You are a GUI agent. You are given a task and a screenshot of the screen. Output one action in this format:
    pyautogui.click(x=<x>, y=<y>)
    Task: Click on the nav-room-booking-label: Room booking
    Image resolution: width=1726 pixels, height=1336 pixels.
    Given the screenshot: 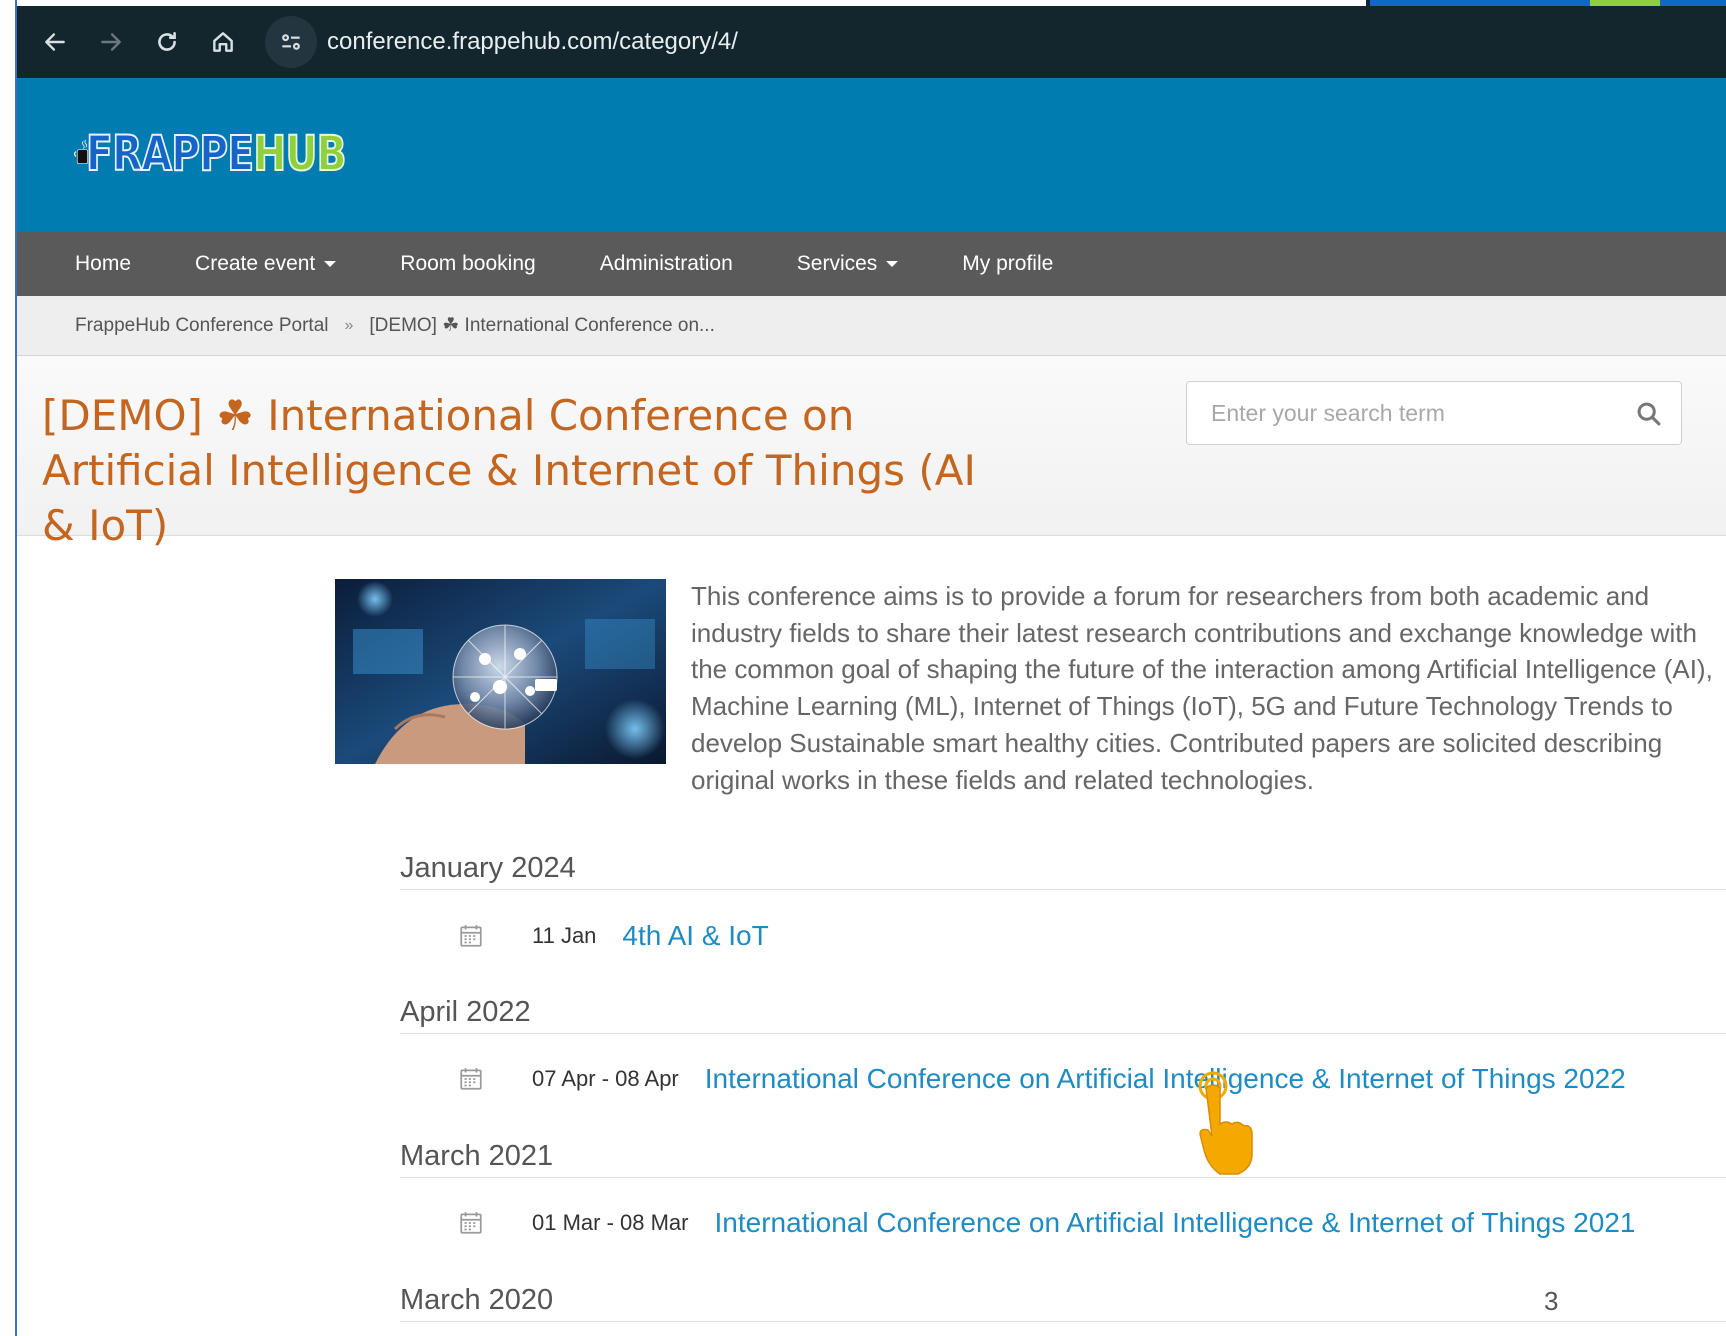 What is the action you would take?
    pyautogui.click(x=468, y=263)
    